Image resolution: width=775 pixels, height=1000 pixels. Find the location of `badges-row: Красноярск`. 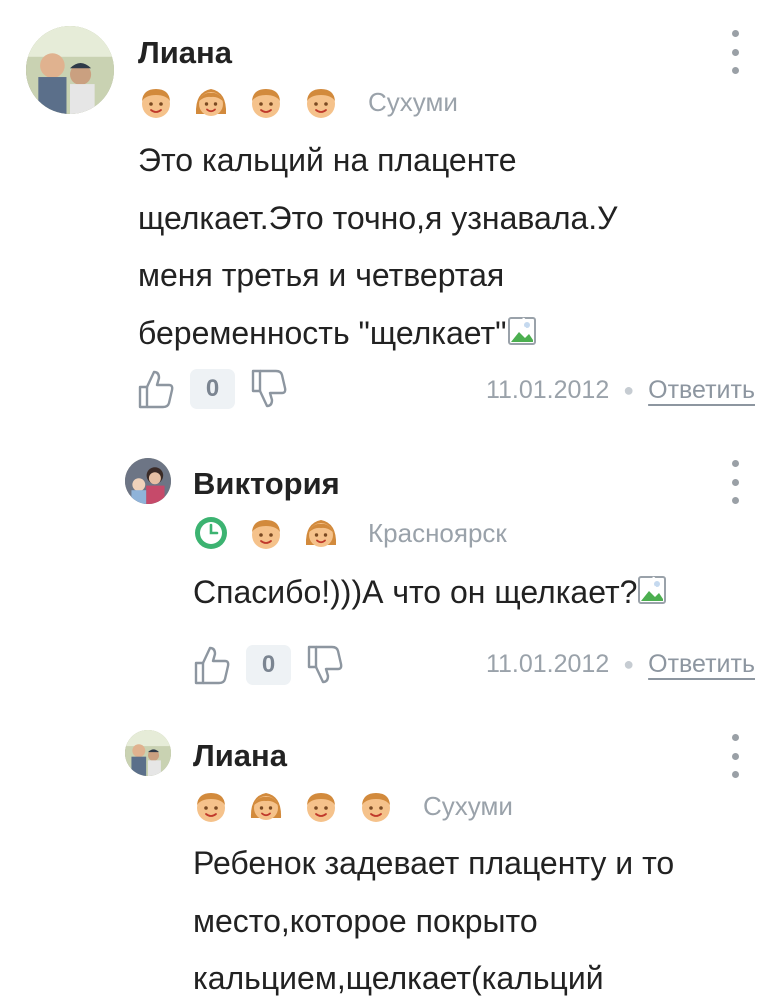

badges-row: Красноярск is located at coordinates (350, 533).